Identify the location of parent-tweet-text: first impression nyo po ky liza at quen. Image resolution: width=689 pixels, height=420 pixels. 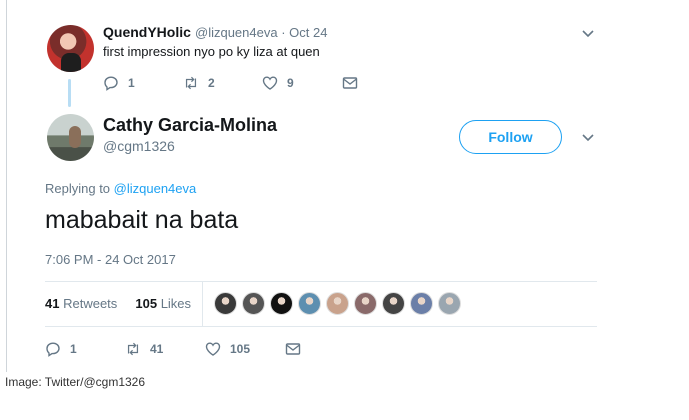
(211, 51).